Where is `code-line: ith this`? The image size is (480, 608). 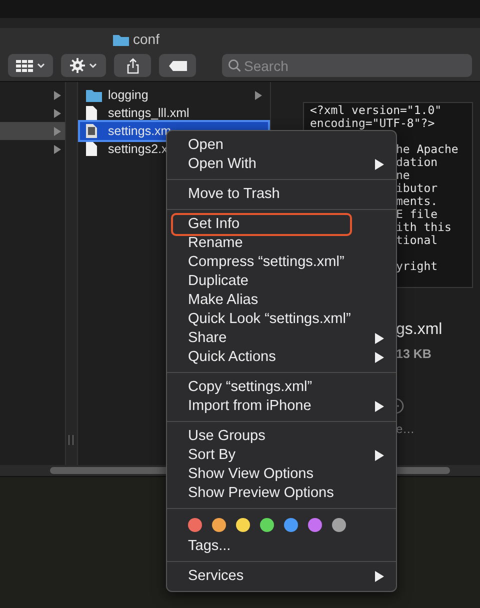
code-line: ith this is located at coordinates (424, 227).